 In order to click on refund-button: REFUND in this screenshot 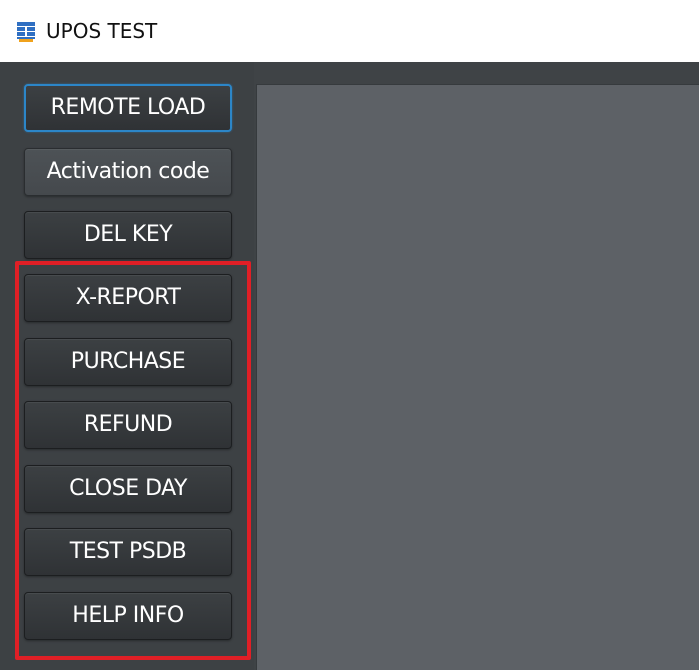, I will do `click(128, 425)`.